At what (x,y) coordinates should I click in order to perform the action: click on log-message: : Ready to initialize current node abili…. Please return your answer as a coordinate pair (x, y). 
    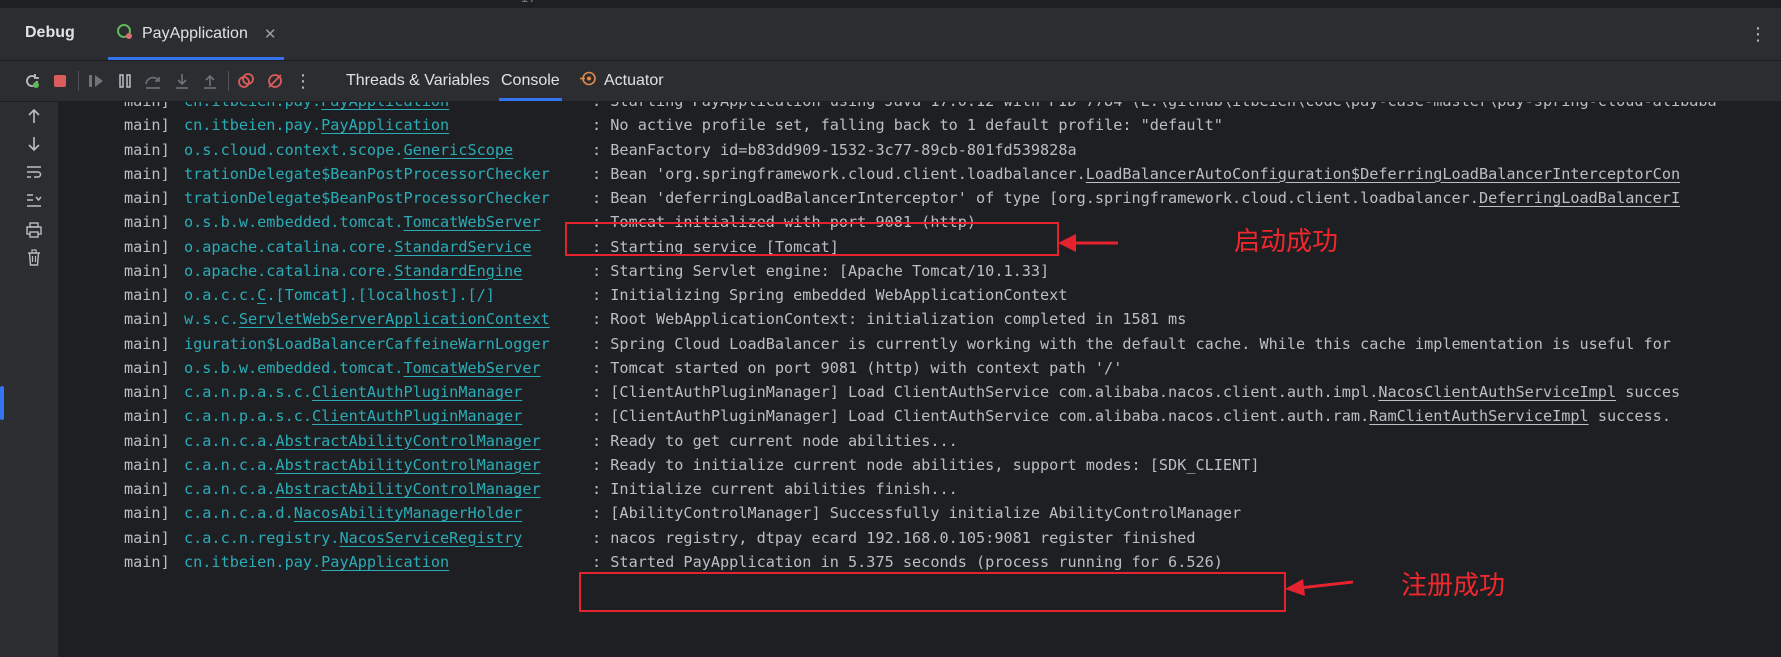
    Looking at the image, I should click on (926, 464).